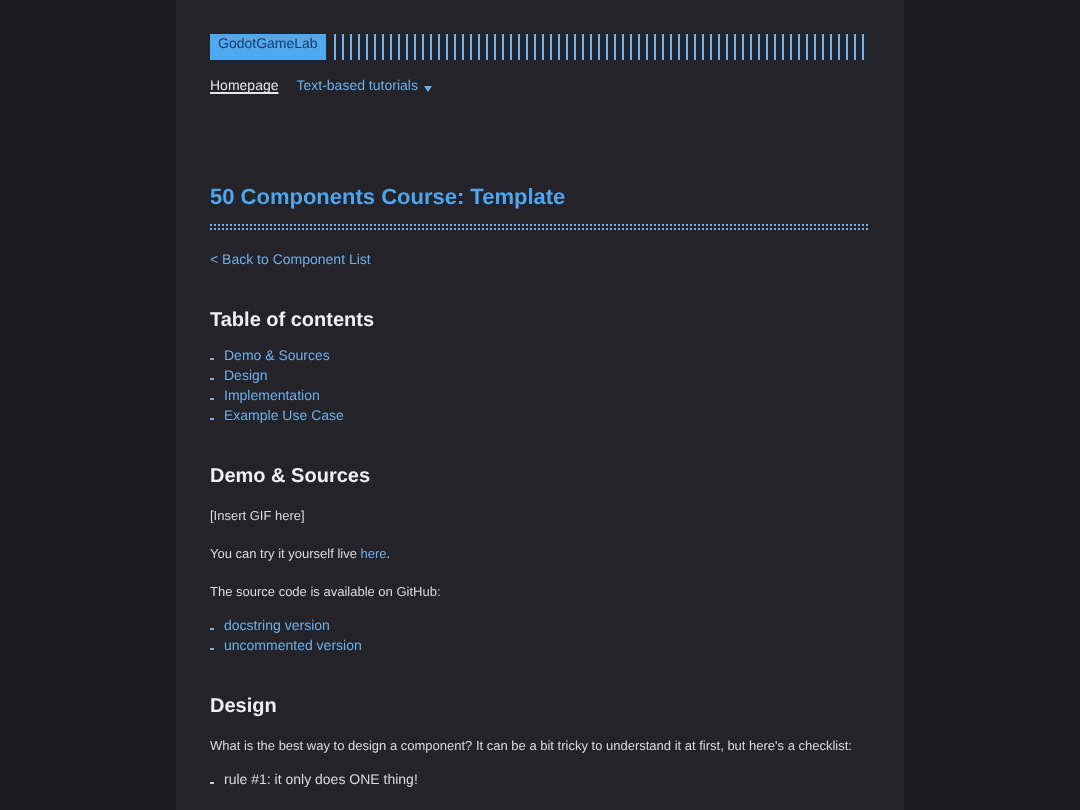 The height and width of the screenshot is (810, 1080). Describe the element at coordinates (291, 478) in the screenshot. I see `section-heading: Demo & Sources` at that location.